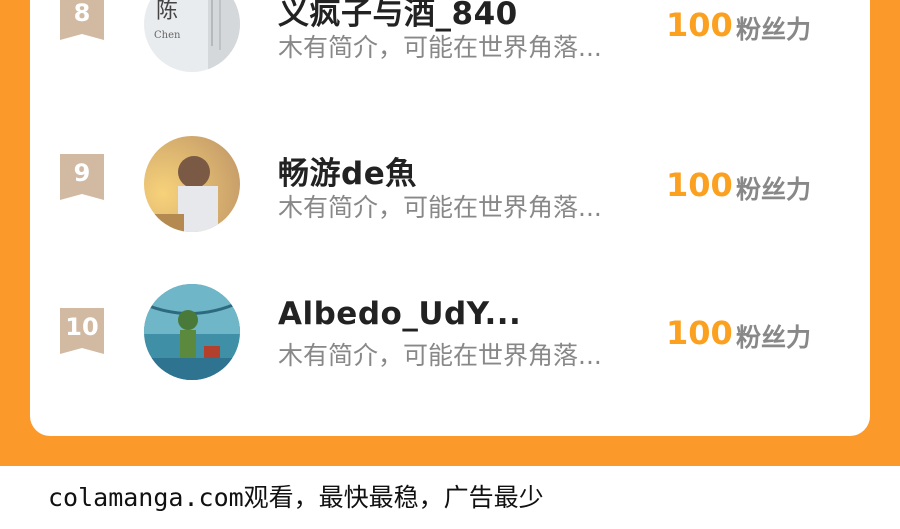 Image resolution: width=900 pixels, height=529 pixels. What do you see at coordinates (167, 35) in the screenshot?
I see `svg-text: Chen` at bounding box center [167, 35].